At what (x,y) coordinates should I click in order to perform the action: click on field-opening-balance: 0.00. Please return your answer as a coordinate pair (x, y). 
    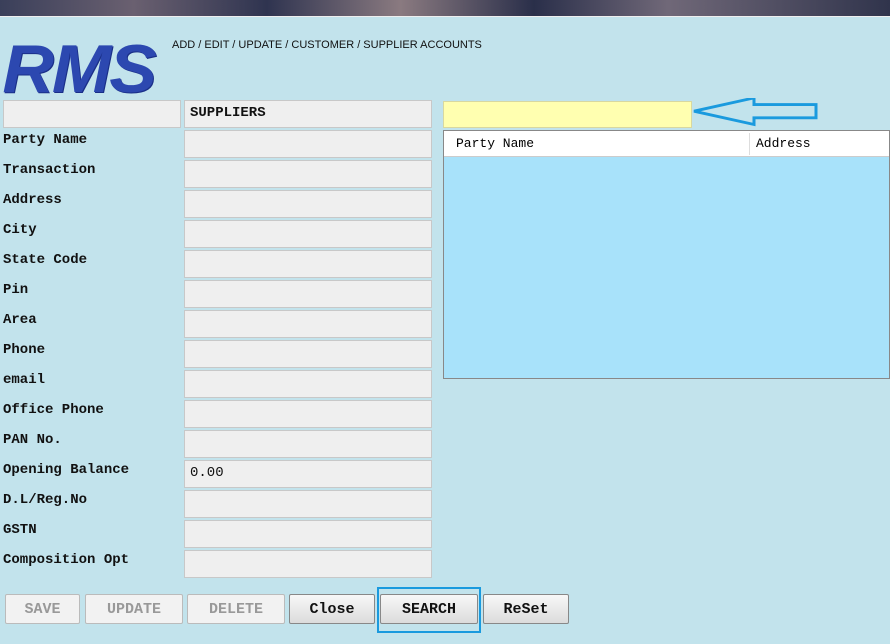
    Looking at the image, I should click on (308, 474).